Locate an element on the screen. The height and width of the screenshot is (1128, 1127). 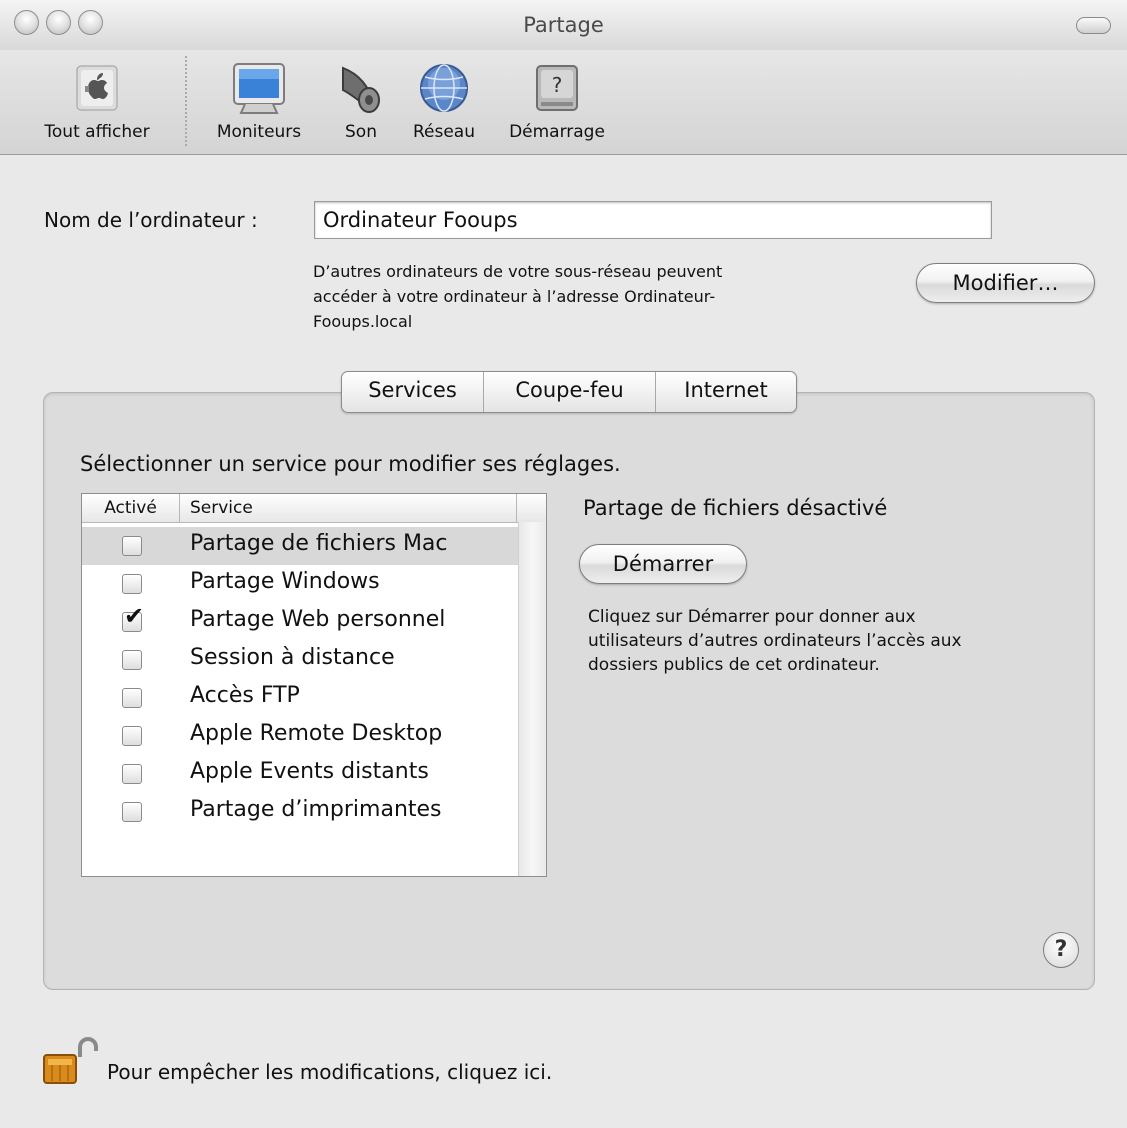
table-header: Activé Service is located at coordinates (314, 508).